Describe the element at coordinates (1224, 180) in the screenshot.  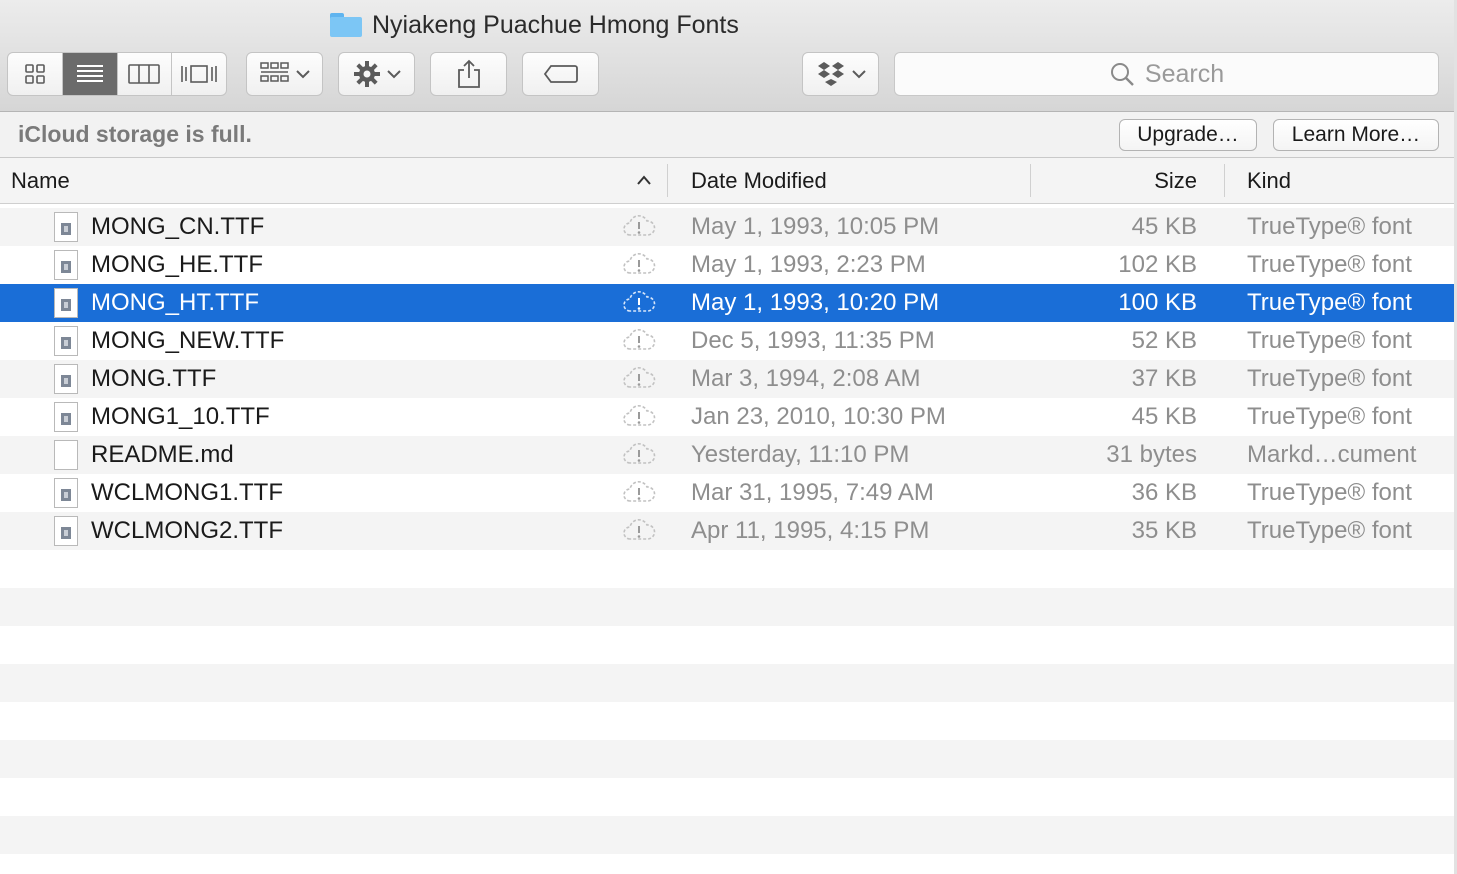
I see `column-divider` at that location.